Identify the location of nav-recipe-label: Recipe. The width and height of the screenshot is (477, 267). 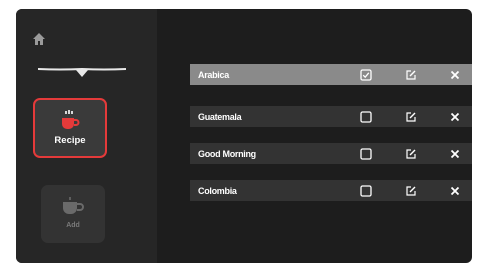
(70, 140).